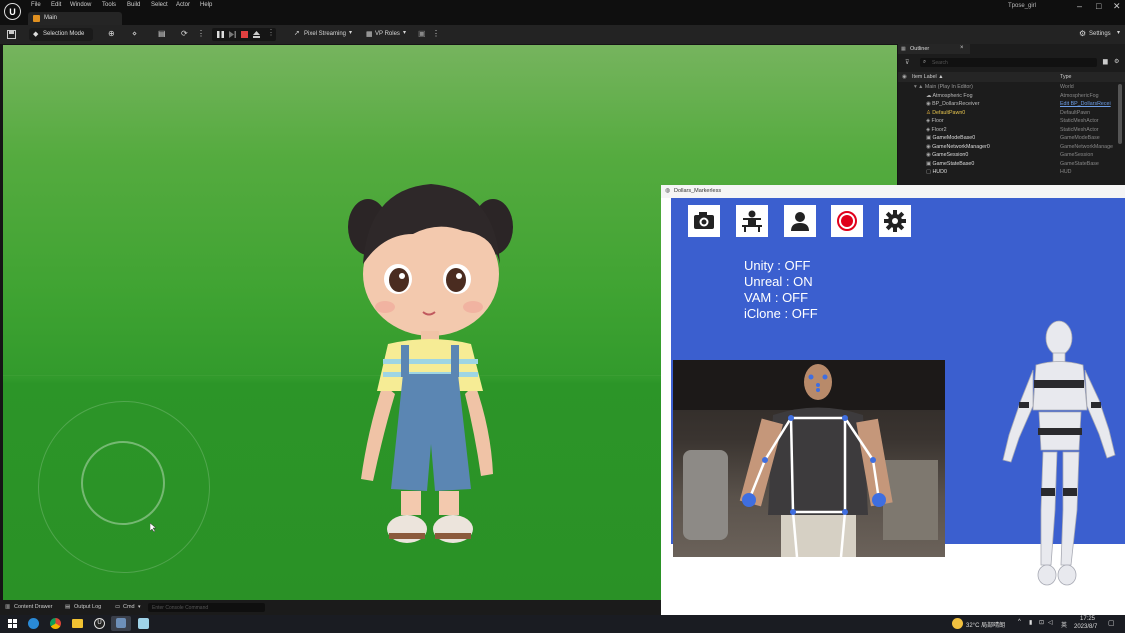 This screenshot has width=1125, height=633. What do you see at coordinates (958, 147) in the screenshot?
I see `tree-row: ◉ GameNetworkManager0` at bounding box center [958, 147].